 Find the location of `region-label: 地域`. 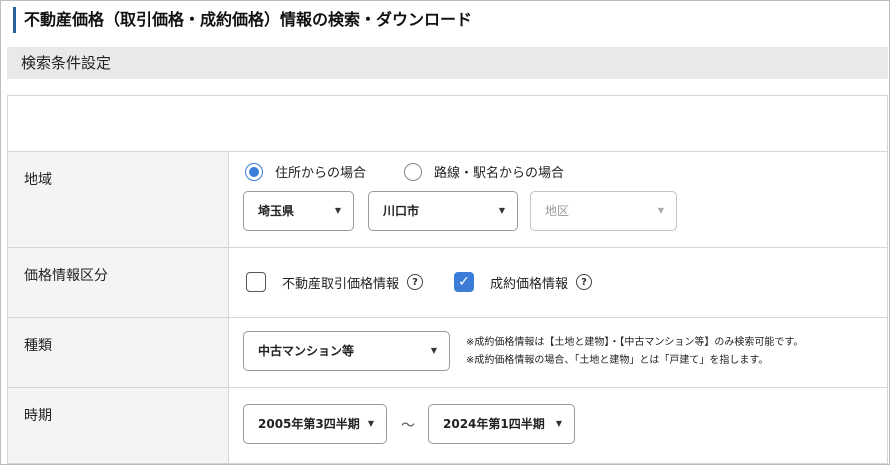

region-label: 地域 is located at coordinates (118, 199).